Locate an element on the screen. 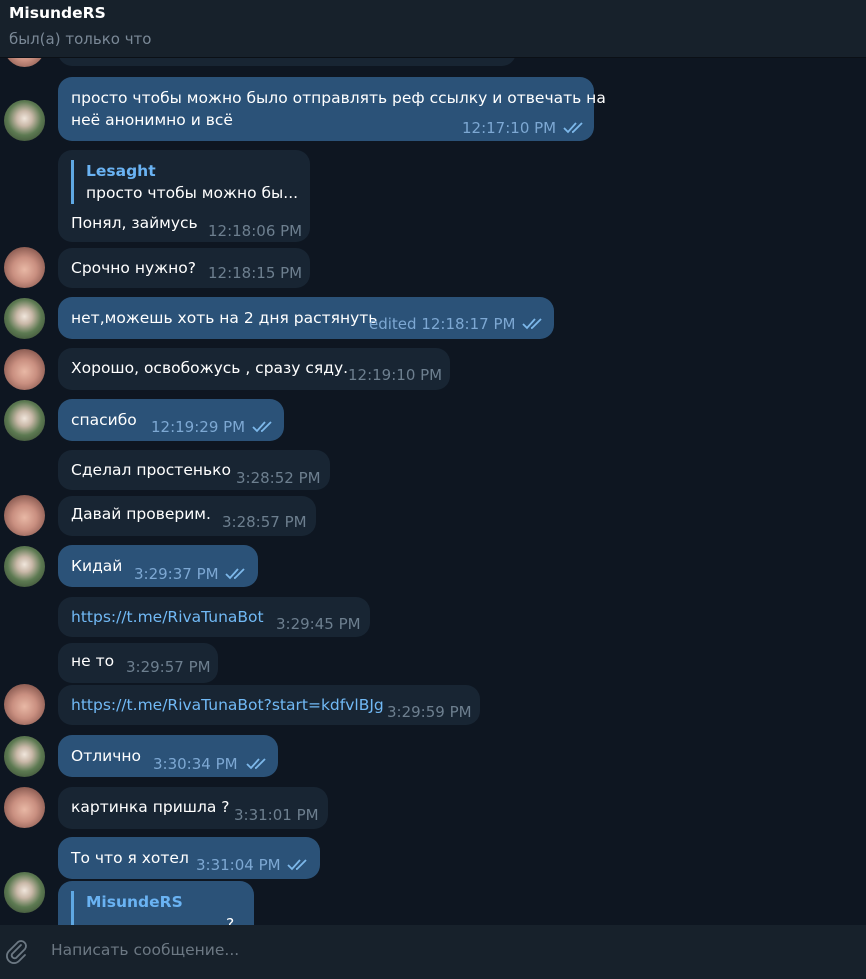 This screenshot has height=979, width=866. message-bubble: Сделал простенько 3:28:52 PM is located at coordinates (194, 470).